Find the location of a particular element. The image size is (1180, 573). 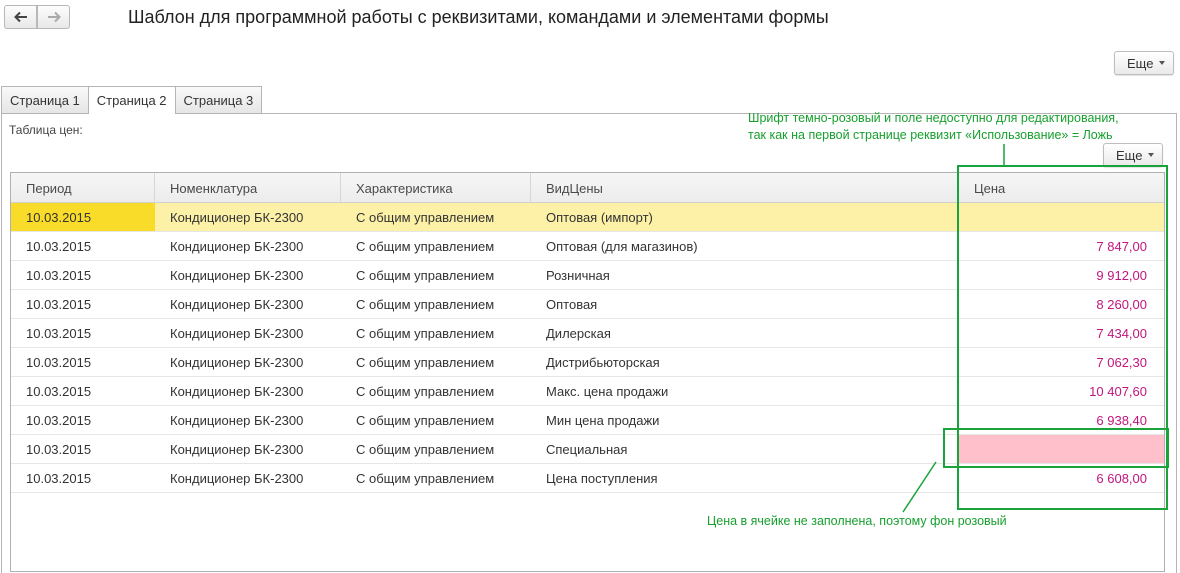

more-button-table: Еще is located at coordinates (1133, 155).